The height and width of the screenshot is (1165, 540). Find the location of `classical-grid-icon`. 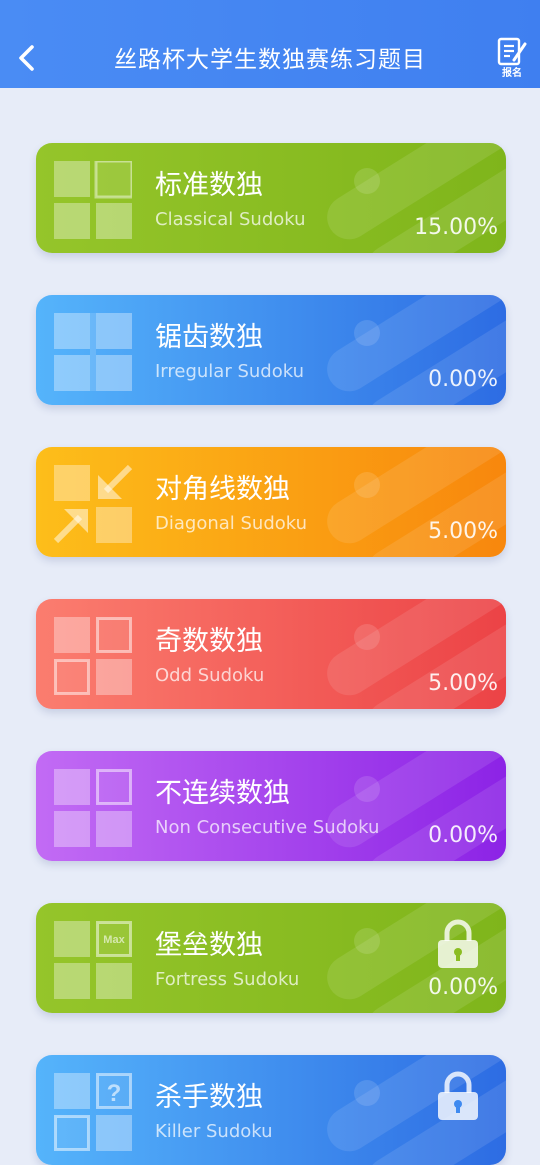

classical-grid-icon is located at coordinates (93, 200).